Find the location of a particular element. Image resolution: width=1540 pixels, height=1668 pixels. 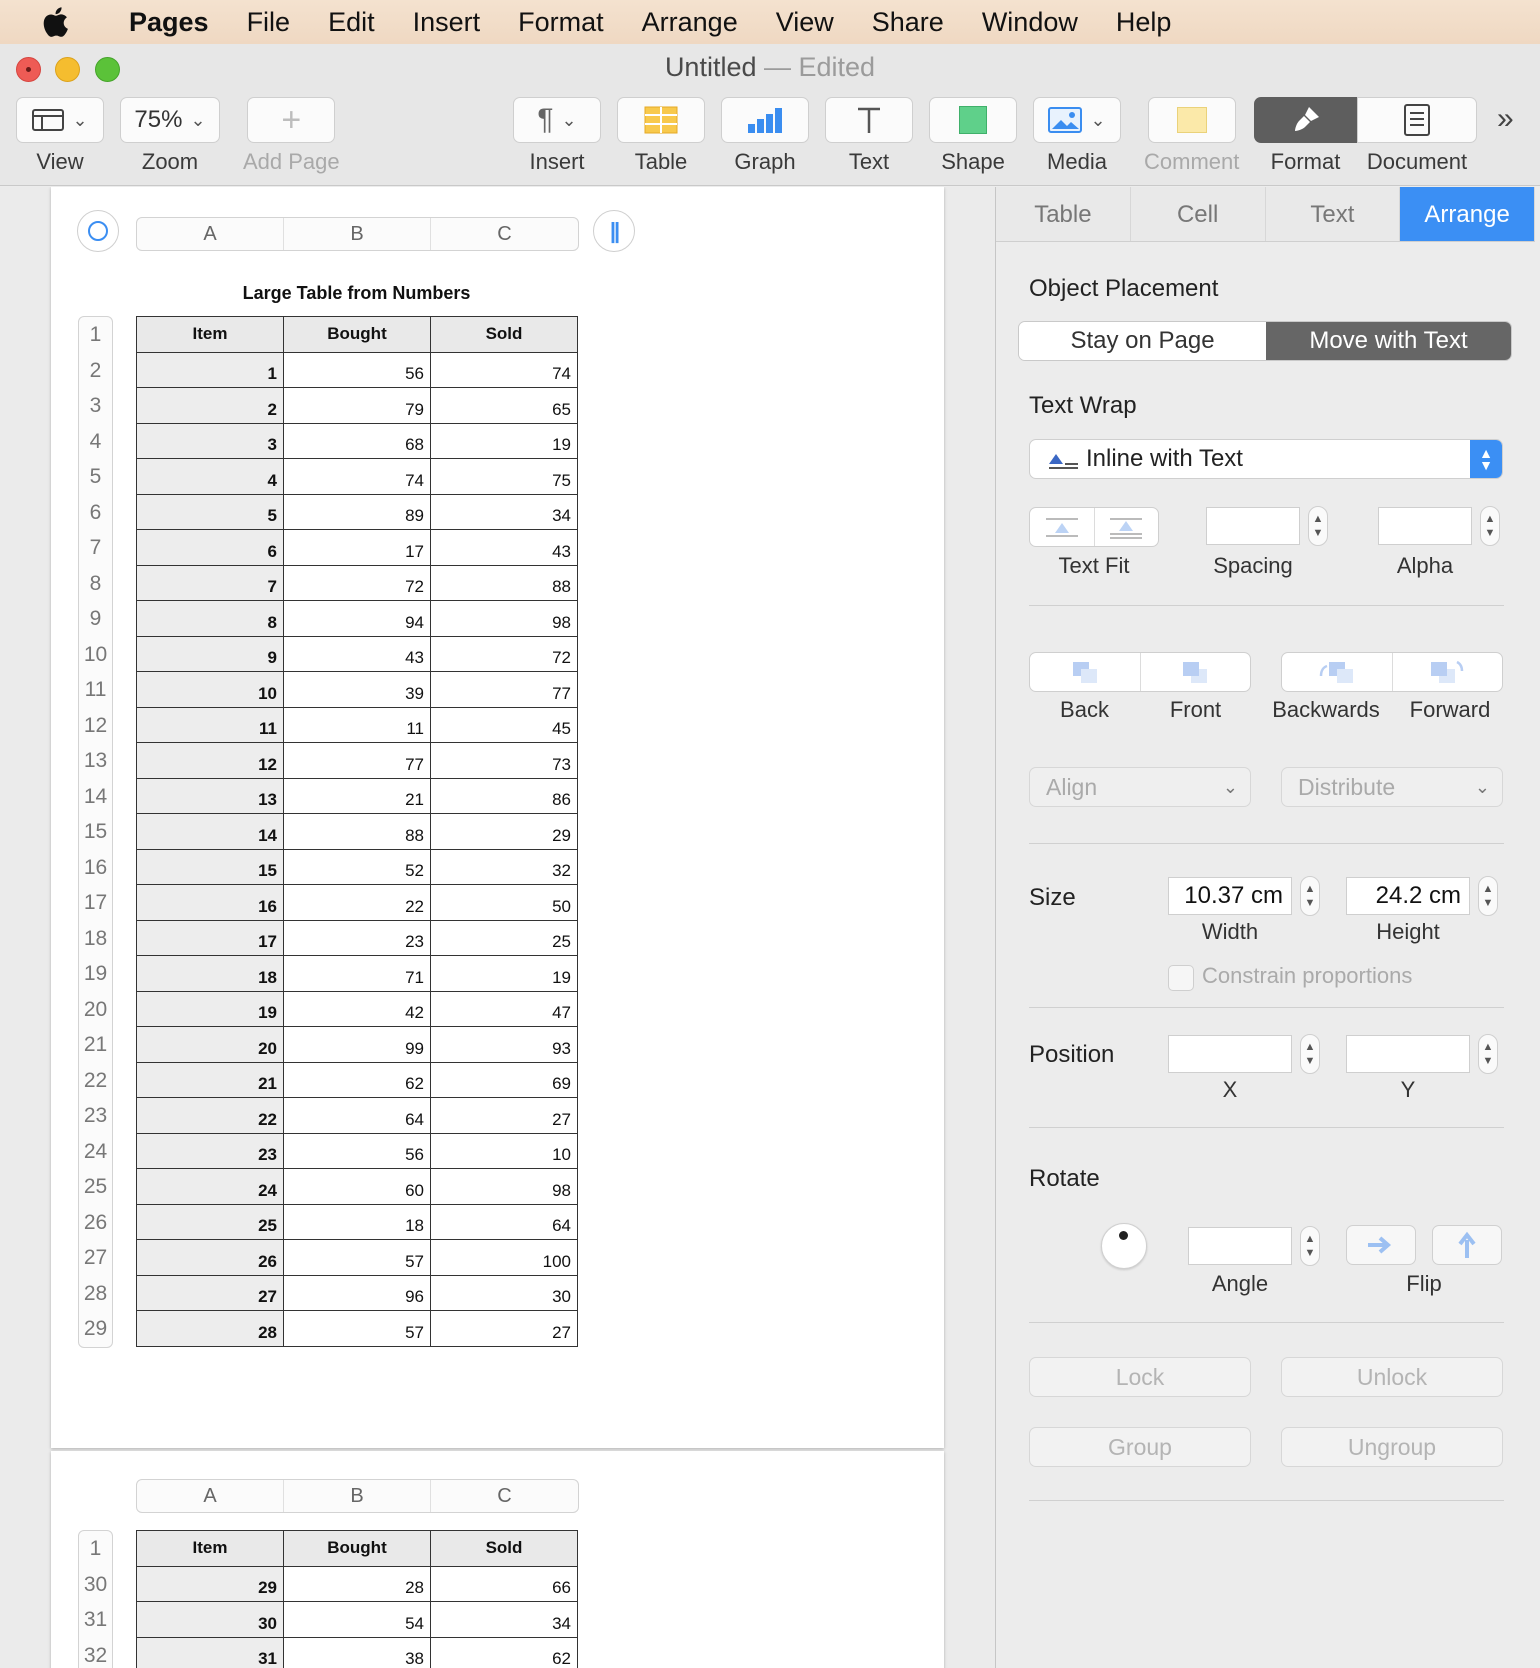

cell-bought: 94 is located at coordinates (357, 618).